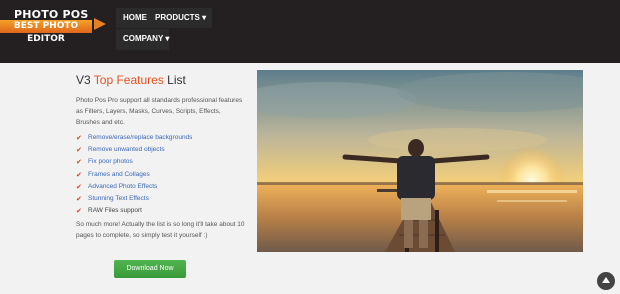 Image resolution: width=620 pixels, height=294 pixels. What do you see at coordinates (134, 162) in the screenshot?
I see `feature-item: ✔ Fix poor photos` at bounding box center [134, 162].